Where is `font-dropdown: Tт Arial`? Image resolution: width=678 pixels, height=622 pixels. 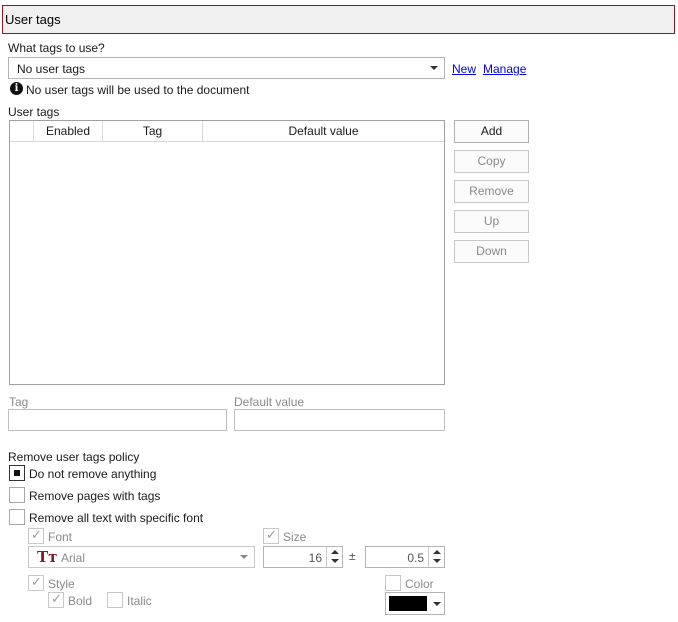
font-dropdown: Tт Arial is located at coordinates (141, 557).